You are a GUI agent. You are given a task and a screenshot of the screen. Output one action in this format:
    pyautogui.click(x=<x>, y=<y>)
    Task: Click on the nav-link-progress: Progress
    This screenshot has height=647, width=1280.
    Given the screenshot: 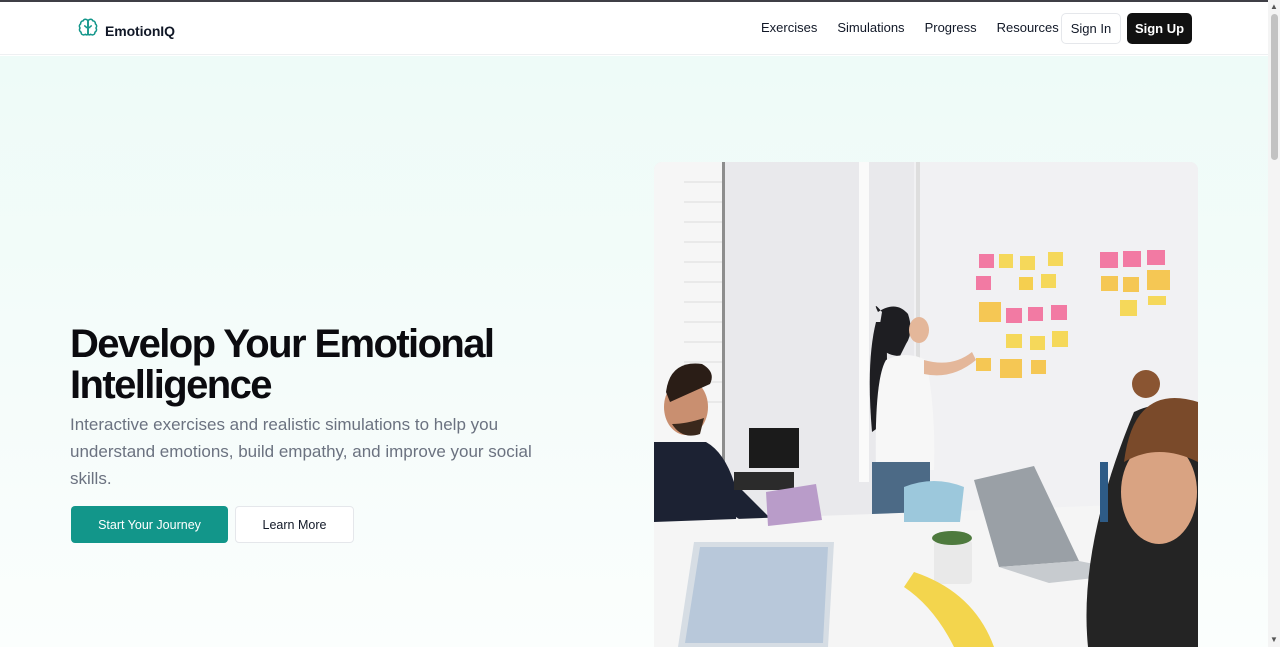 What is the action you would take?
    pyautogui.click(x=951, y=27)
    